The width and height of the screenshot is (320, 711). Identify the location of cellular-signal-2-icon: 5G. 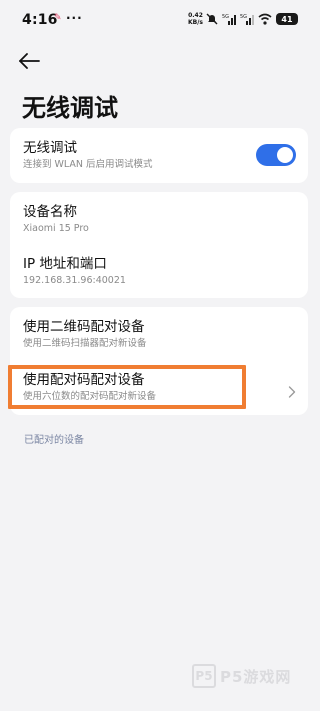
(247, 19).